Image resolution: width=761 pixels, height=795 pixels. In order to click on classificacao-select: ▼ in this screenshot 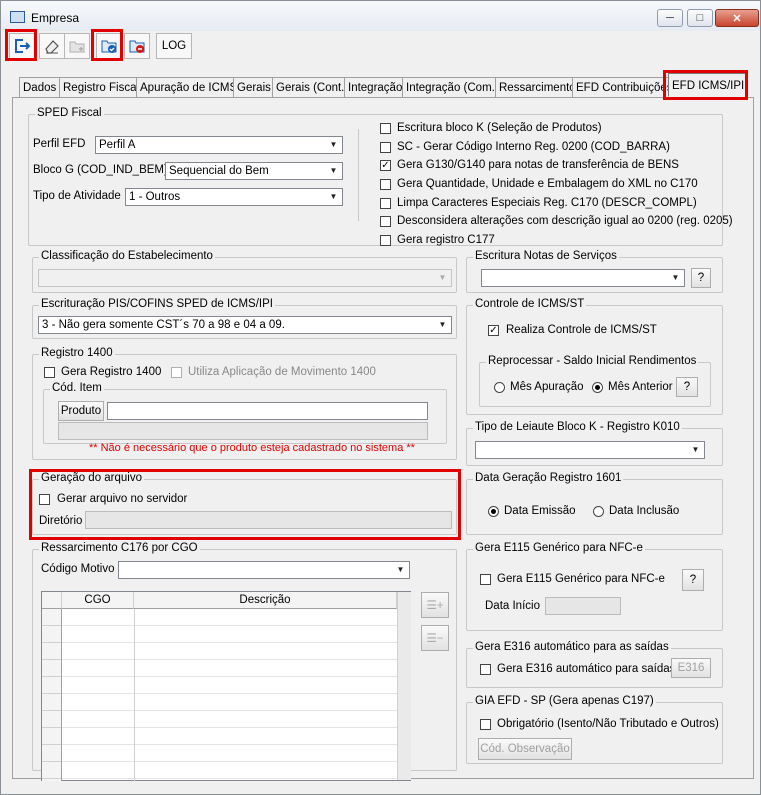, I will do `click(245, 278)`.